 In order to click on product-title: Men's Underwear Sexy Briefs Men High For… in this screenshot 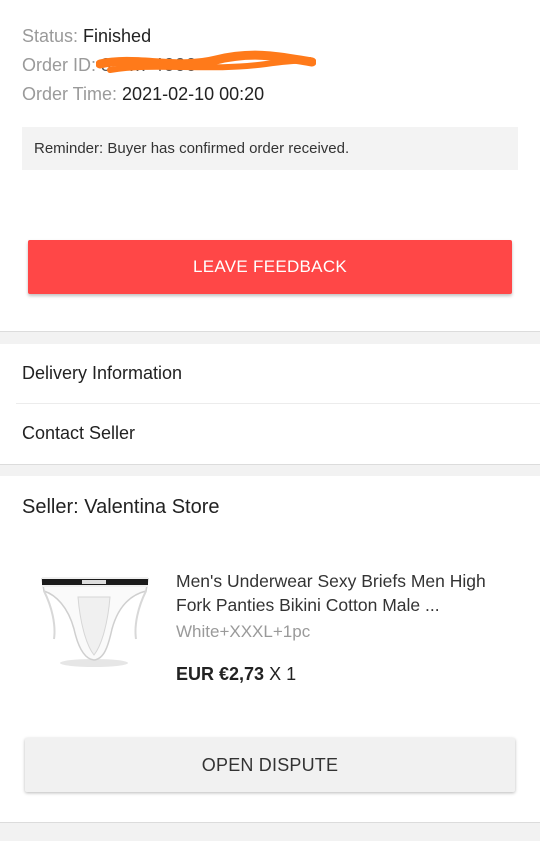, I will do `click(346, 593)`.